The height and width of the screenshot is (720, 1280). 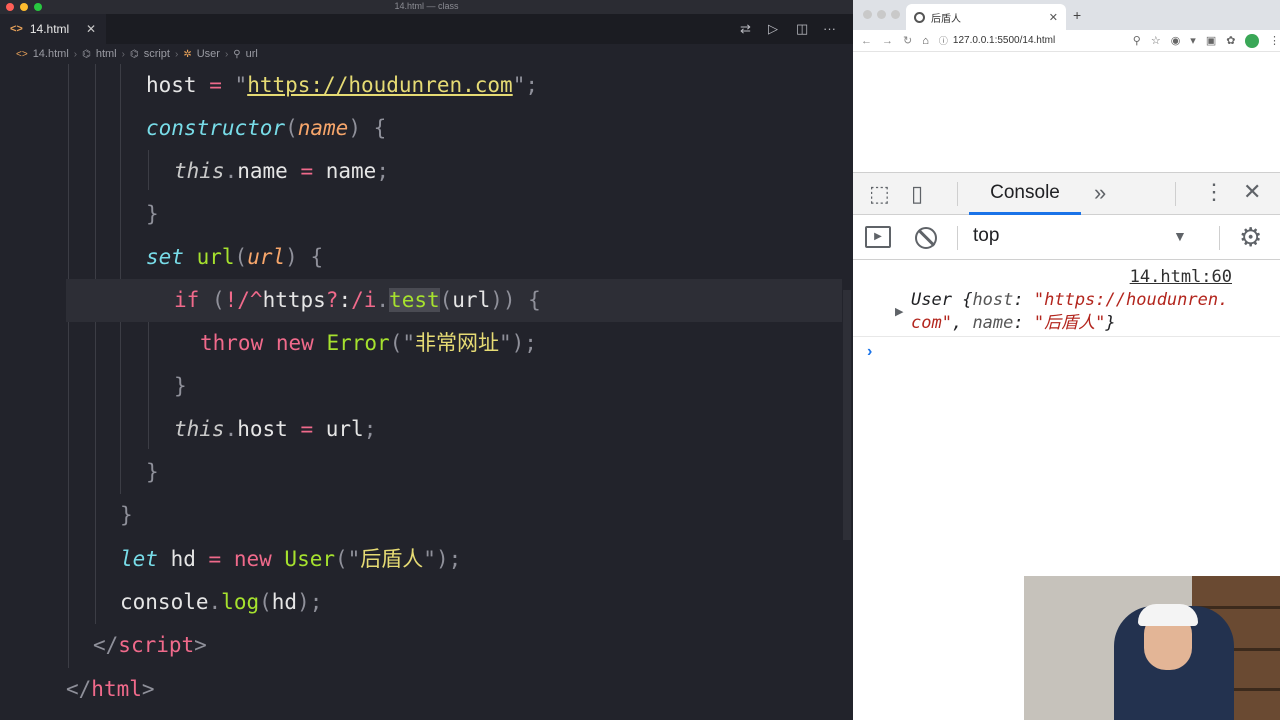 I want to click on close-devtools-icon: ✕, so click(x=1252, y=192).